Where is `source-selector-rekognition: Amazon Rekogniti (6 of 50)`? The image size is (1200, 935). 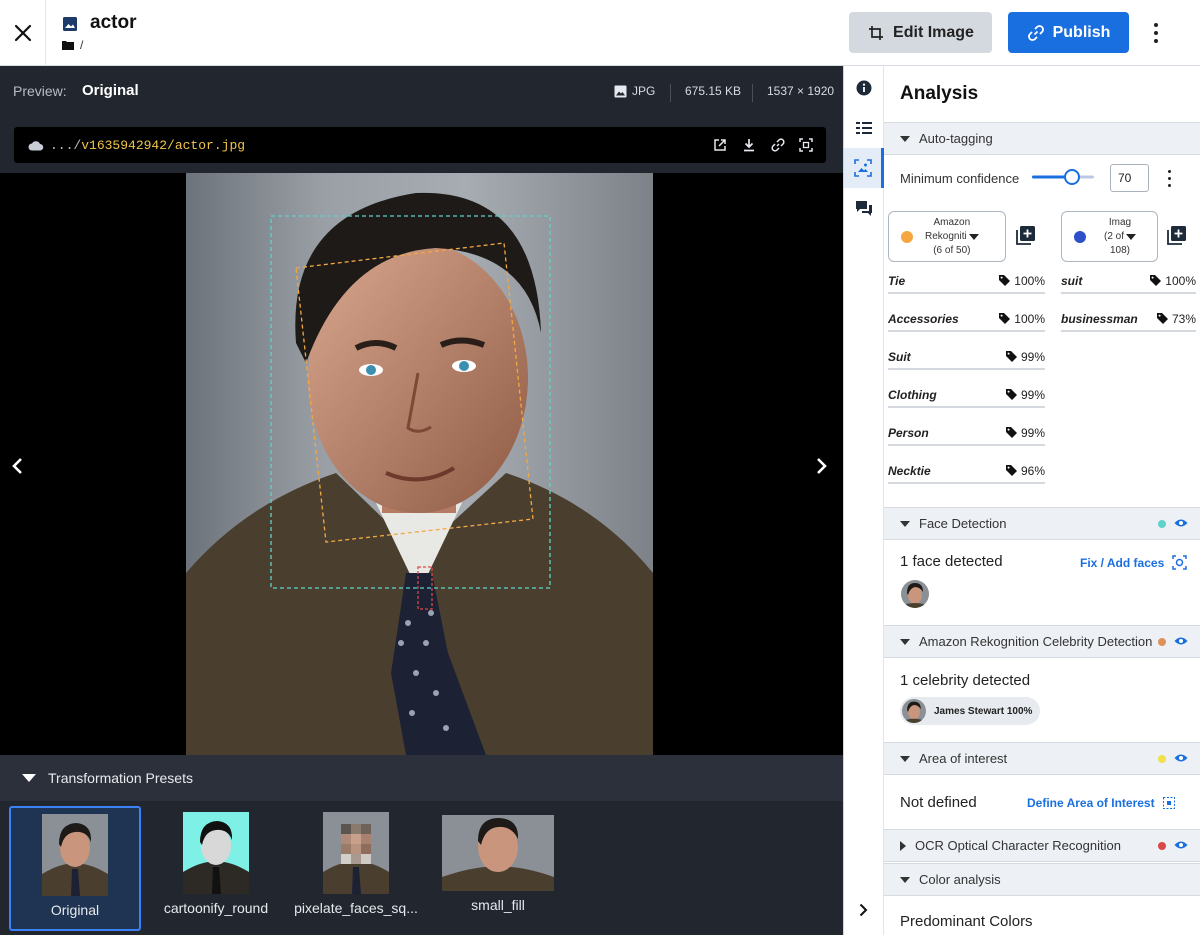 source-selector-rekognition: Amazon Rekogniti (6 of 50) is located at coordinates (947, 236).